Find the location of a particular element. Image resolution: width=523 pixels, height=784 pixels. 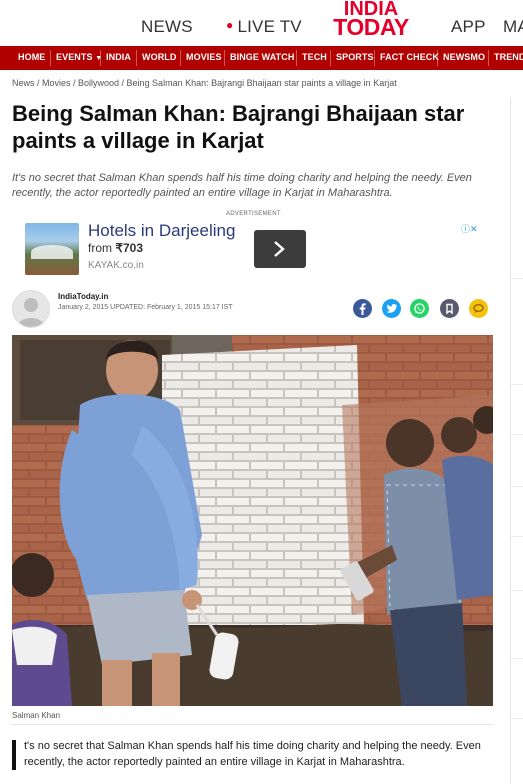

ad-price-value: ₹703 is located at coordinates (129, 248).